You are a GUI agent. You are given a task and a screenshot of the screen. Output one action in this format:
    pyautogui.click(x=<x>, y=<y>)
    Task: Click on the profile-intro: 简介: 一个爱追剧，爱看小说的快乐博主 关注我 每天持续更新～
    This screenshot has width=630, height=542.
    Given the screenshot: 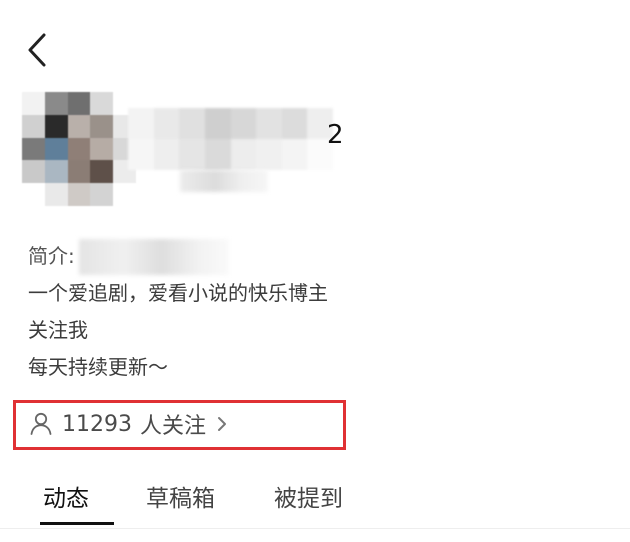 What is the action you would take?
    pyautogui.click(x=178, y=312)
    